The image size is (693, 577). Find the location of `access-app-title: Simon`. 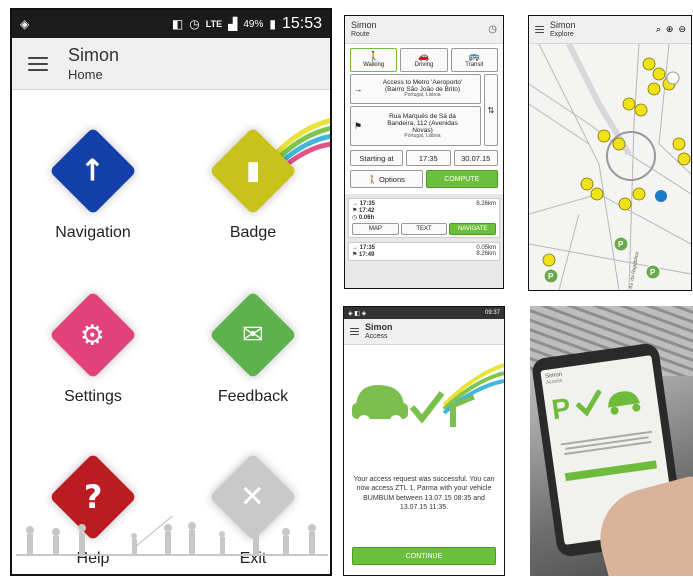

access-app-title: Simon is located at coordinates (379, 326).